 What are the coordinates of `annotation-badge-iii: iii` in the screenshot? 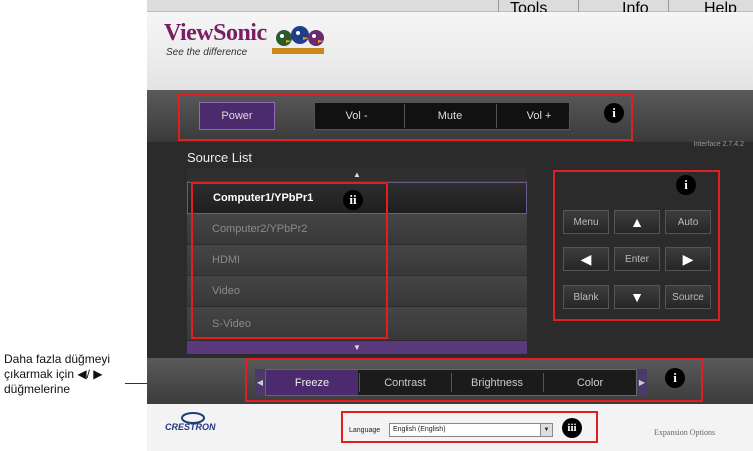 It's located at (572, 428).